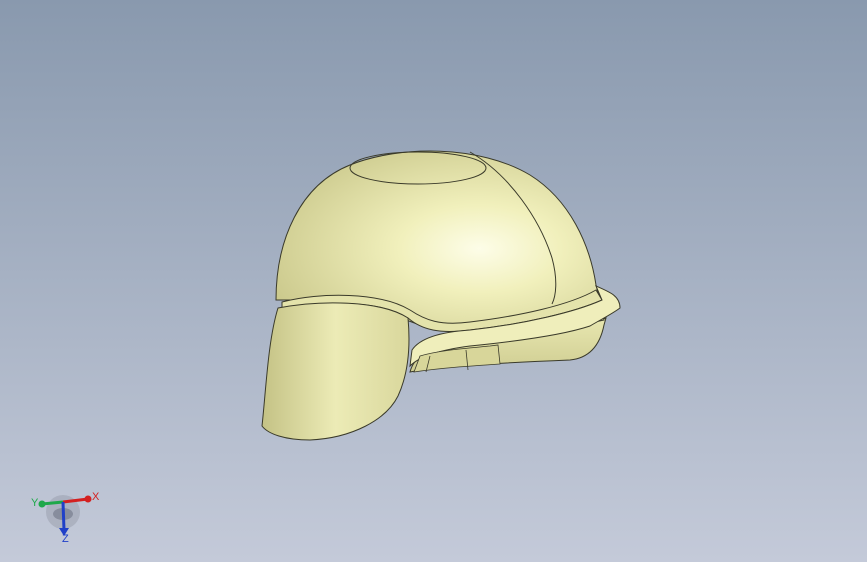  I want to click on z-axis-arrow, so click(63, 516).